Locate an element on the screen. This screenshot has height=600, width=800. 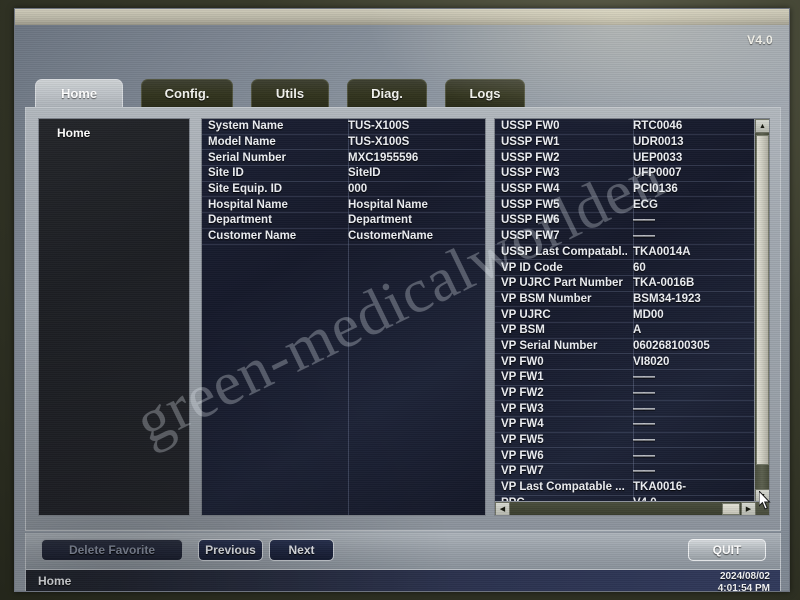
table-row: USSP FW6 —— is located at coordinates (632, 221).